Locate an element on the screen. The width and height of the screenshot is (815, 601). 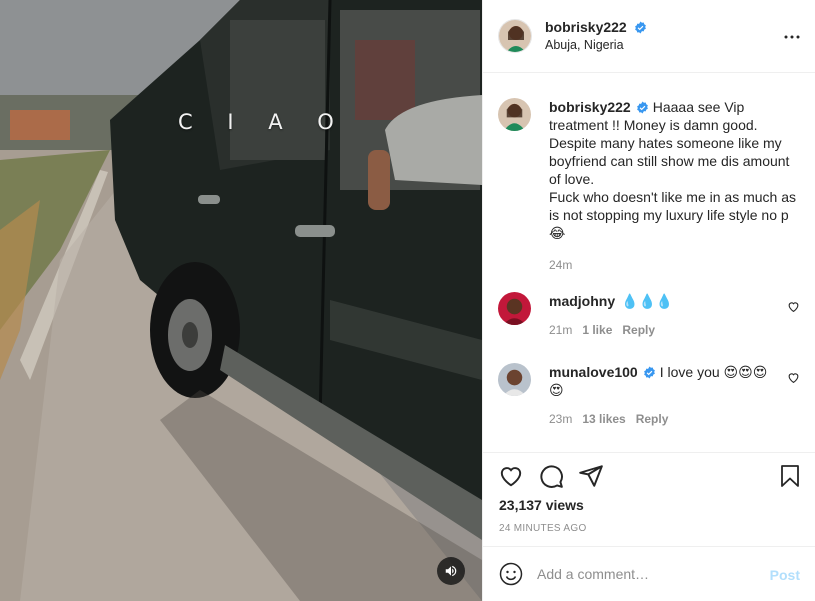
author-avatar is located at coordinates (515, 36).